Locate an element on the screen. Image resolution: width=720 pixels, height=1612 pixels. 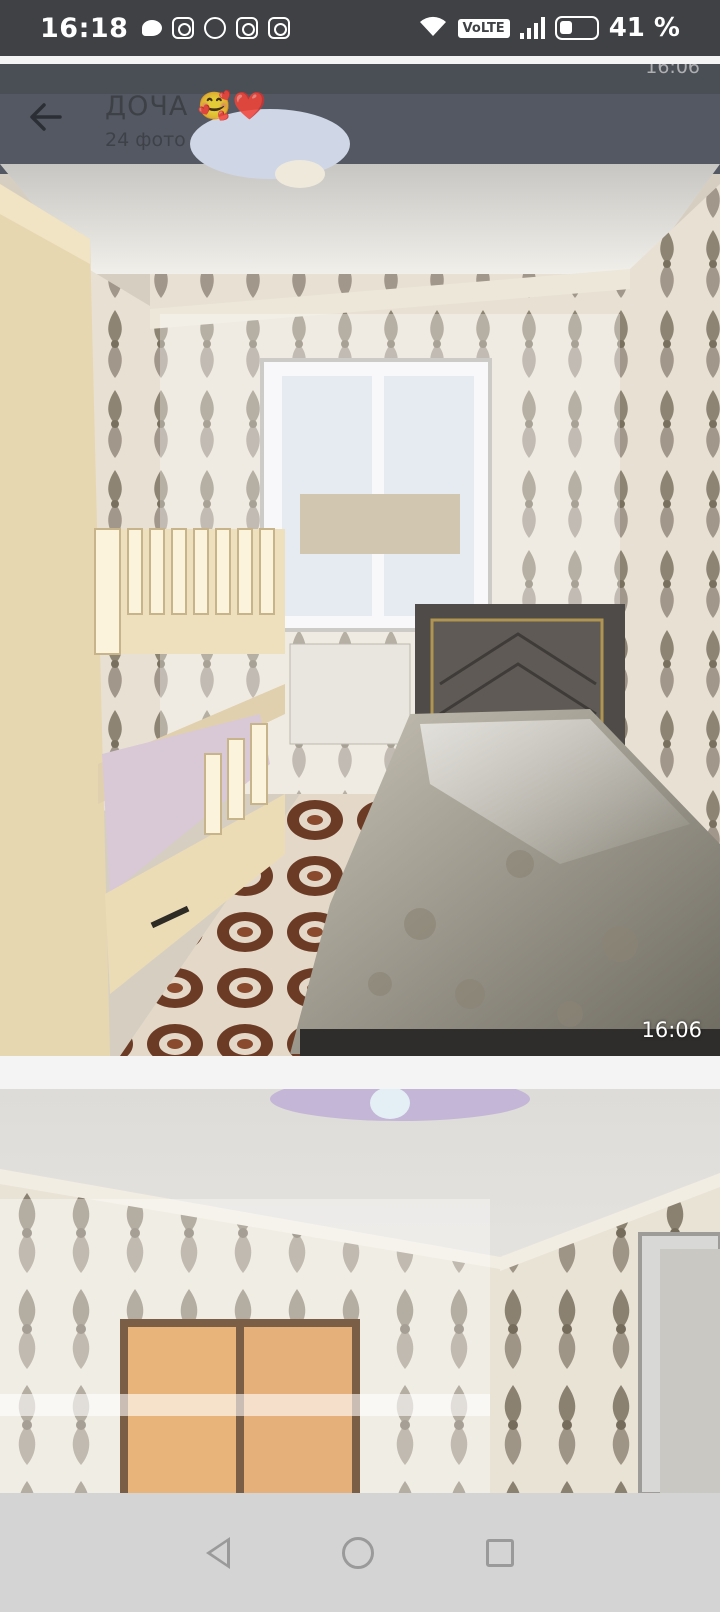
album-toolbar: ДОЧА 🥰❤️ 24 фото is located at coordinates (360, 130).